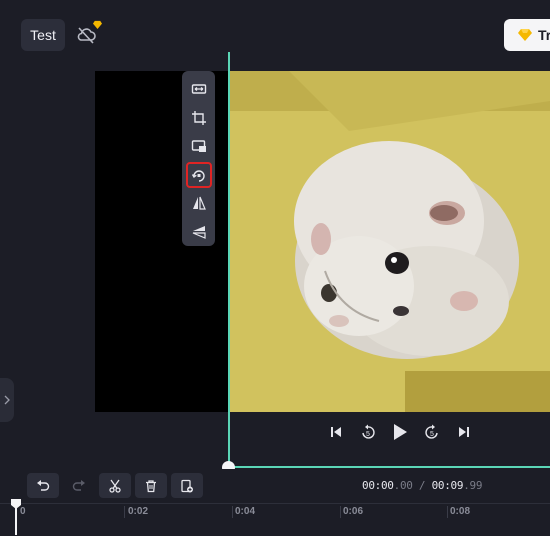 This screenshot has width=550, height=536. What do you see at coordinates (229, 260) in the screenshot?
I see `canvas-guide-line` at bounding box center [229, 260].